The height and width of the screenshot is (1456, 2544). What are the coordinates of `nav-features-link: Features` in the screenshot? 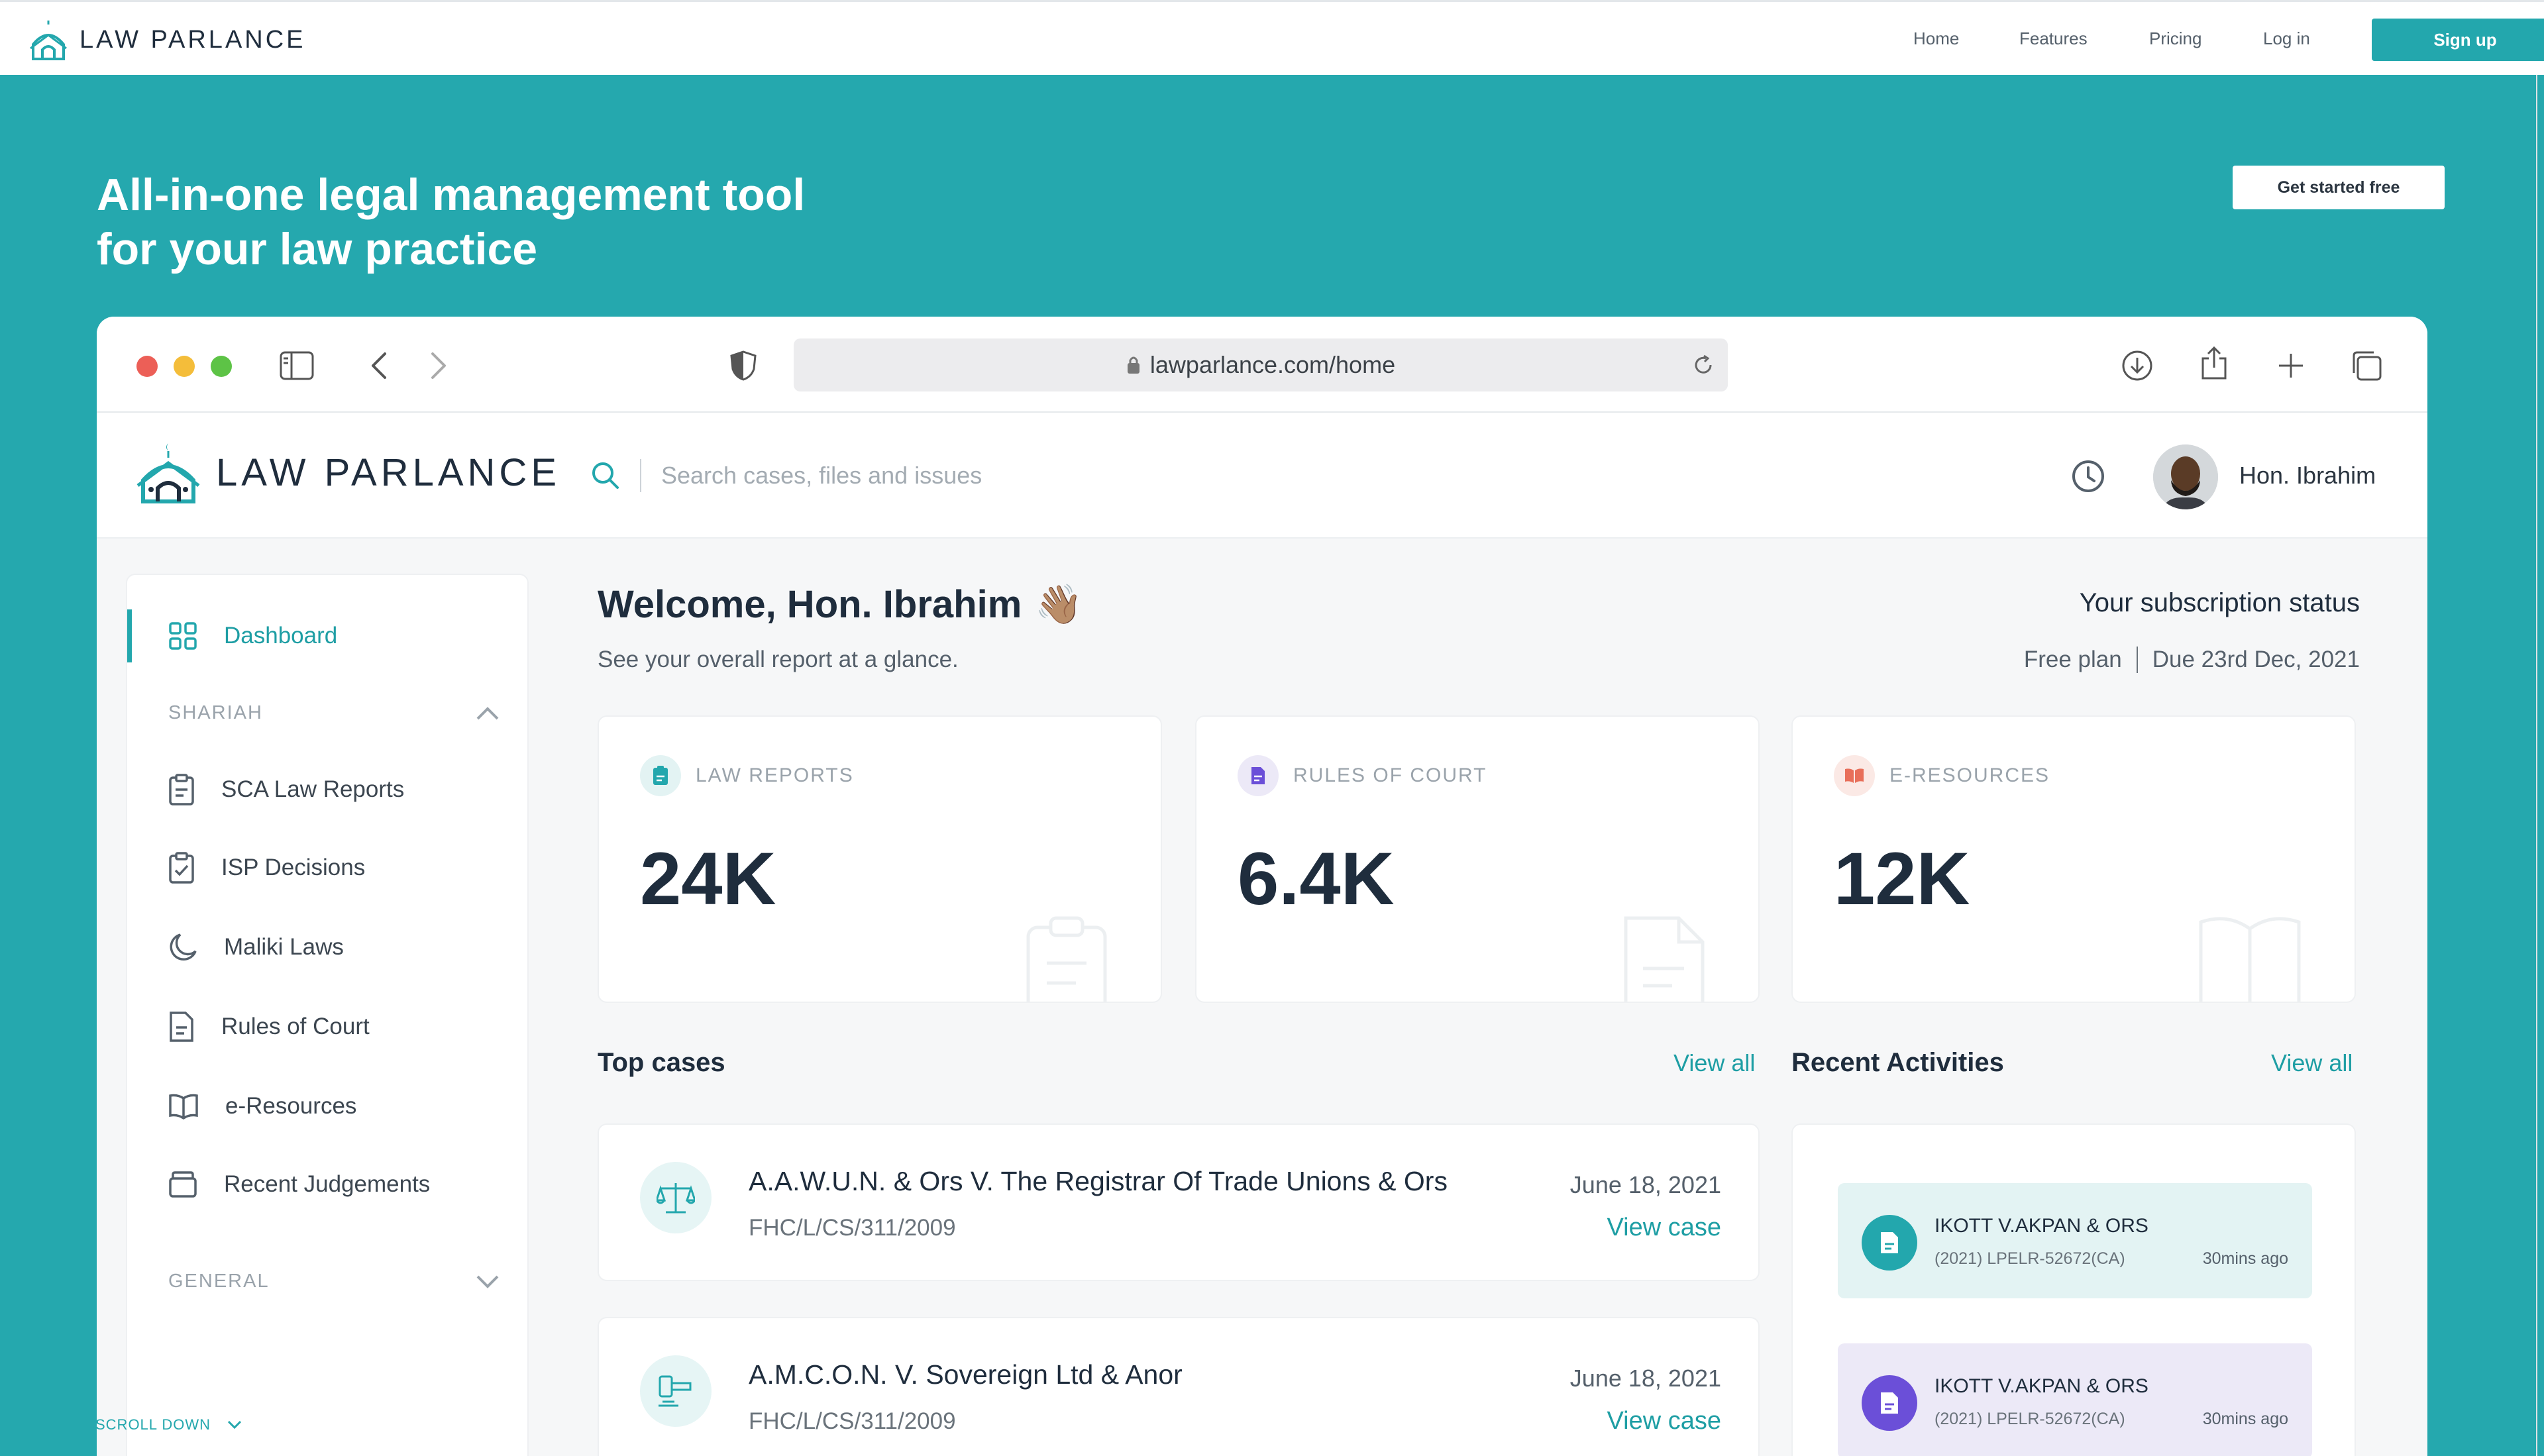 It's located at (2053, 38).